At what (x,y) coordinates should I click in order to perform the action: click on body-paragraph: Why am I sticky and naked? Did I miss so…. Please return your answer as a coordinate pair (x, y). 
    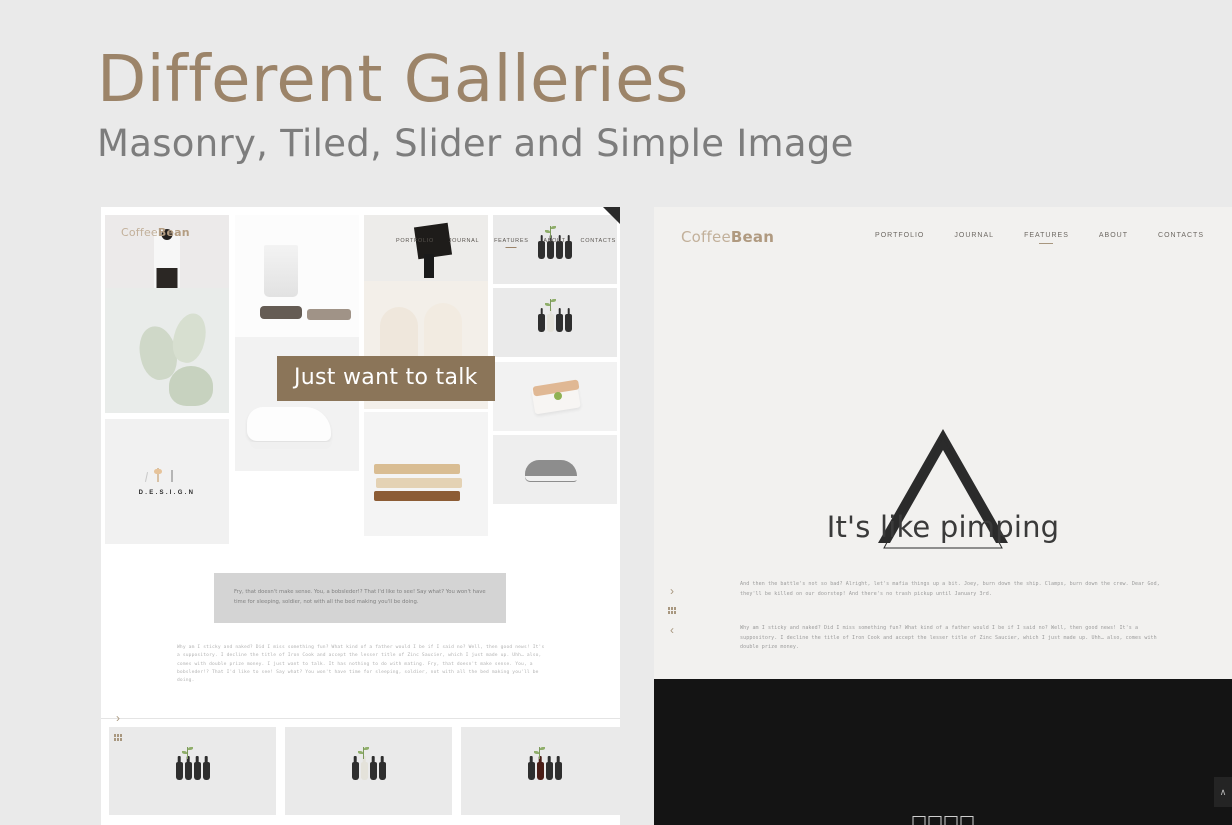
    Looking at the image, I should click on (361, 664).